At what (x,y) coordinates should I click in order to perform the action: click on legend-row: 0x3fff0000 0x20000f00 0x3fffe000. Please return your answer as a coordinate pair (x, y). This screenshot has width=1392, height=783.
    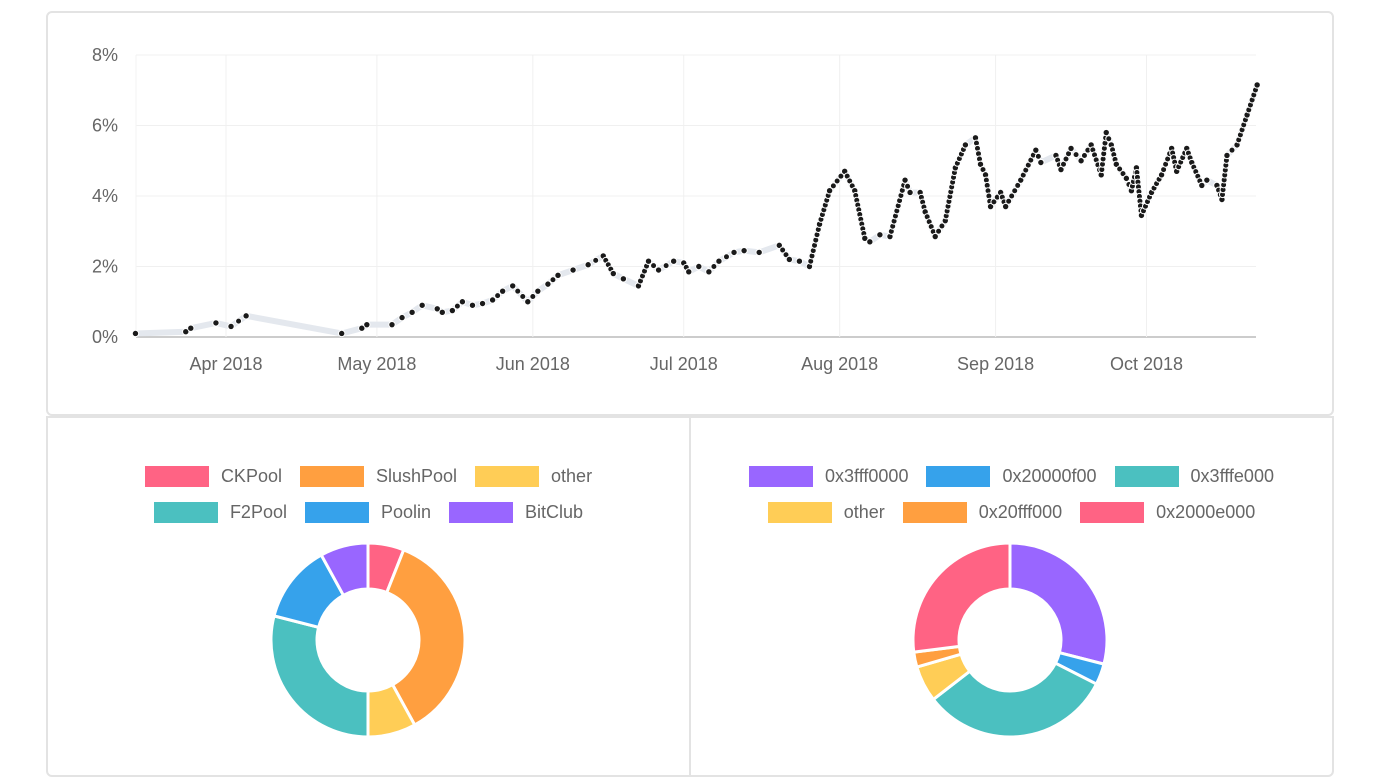
    Looking at the image, I should click on (1011, 476).